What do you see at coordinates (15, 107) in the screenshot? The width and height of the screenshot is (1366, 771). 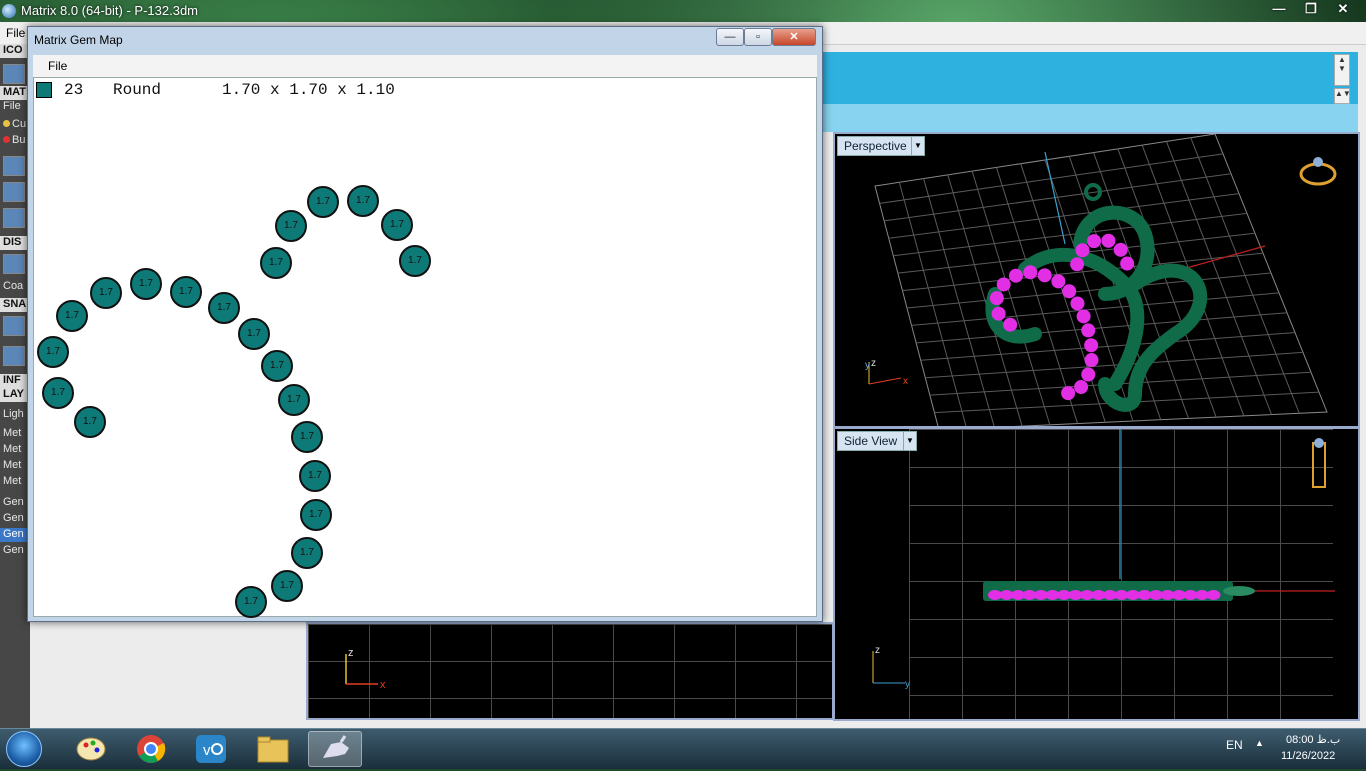 I see `panel-file: File` at bounding box center [15, 107].